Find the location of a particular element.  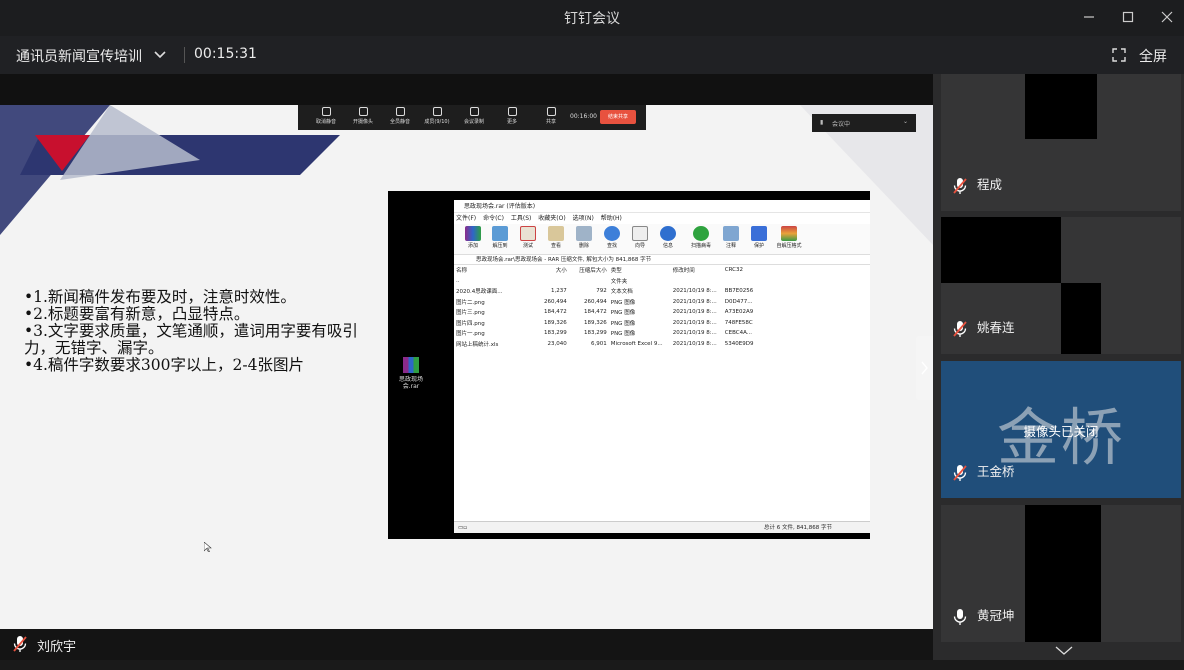

next-page-button is located at coordinates (924, 368).